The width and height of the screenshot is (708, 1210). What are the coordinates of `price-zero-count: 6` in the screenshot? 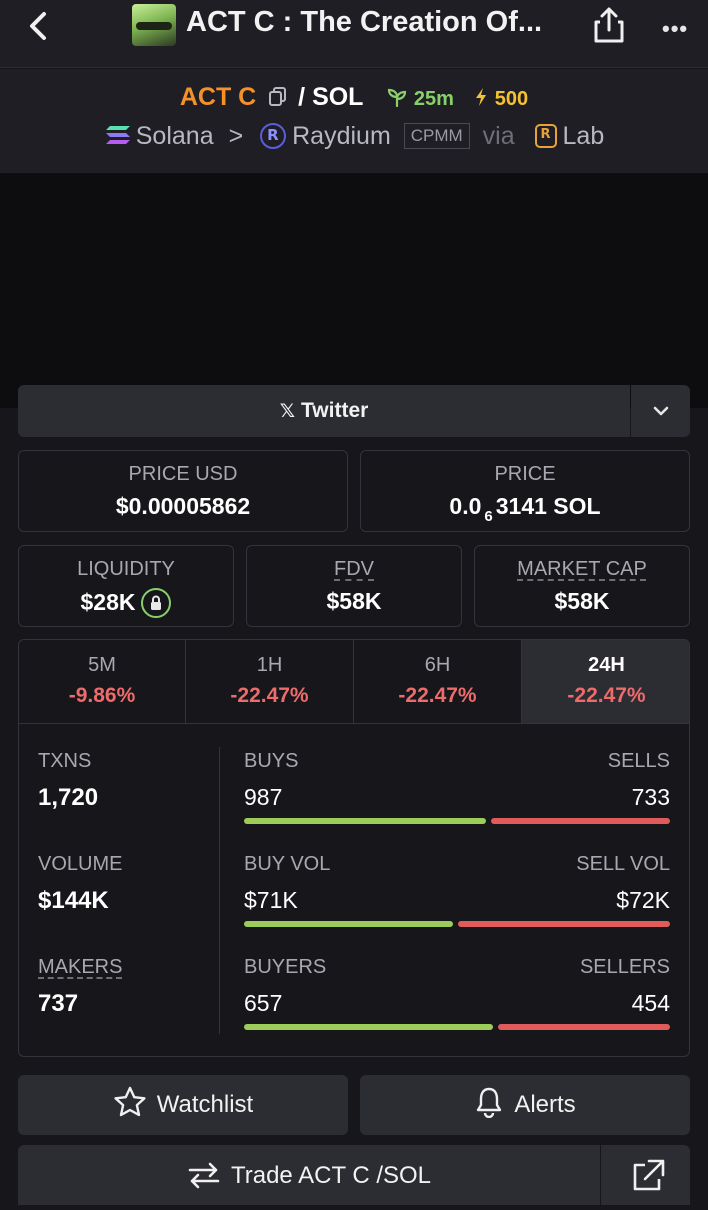 It's located at (488, 516).